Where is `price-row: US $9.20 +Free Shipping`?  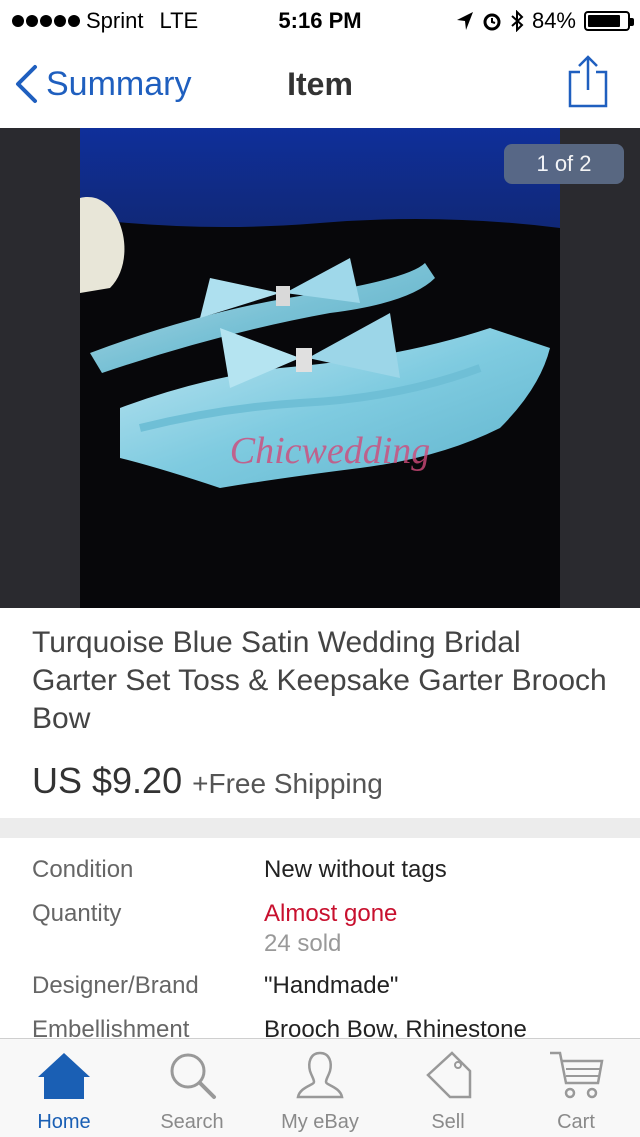
price-row: US $9.20 +Free Shipping is located at coordinates (207, 781).